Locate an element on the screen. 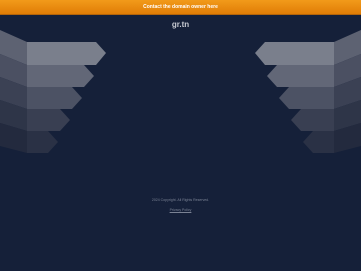  privacy-policy-link: Privacy Policy is located at coordinates (181, 210).